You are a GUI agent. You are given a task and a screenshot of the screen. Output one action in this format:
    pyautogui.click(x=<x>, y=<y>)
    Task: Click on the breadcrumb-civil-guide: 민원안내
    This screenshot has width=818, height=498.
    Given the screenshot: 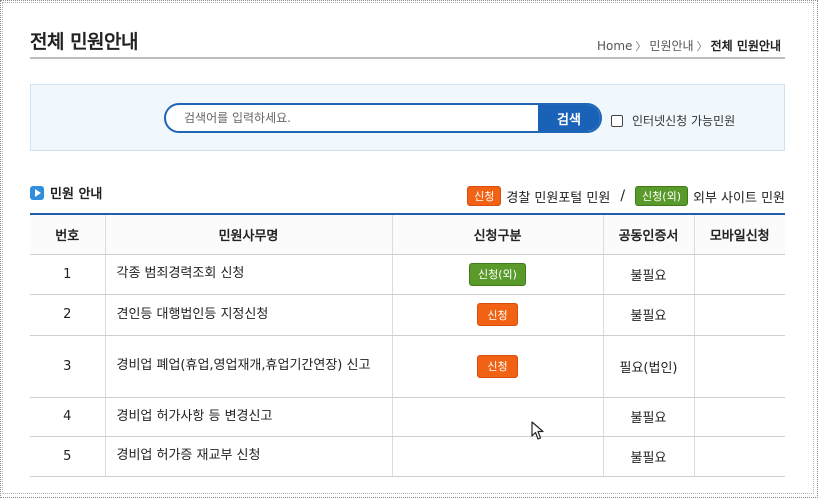 What is the action you would take?
    pyautogui.click(x=671, y=45)
    